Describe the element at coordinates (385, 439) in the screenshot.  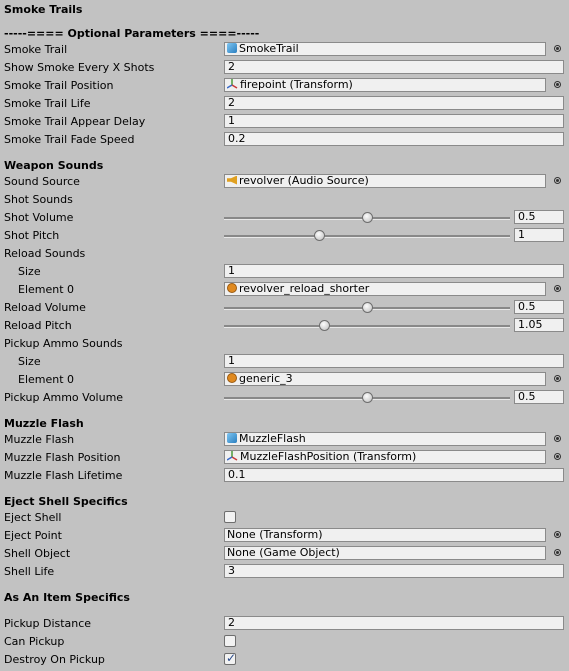
I see `muzzle-flash-field: MuzzleFlash` at that location.